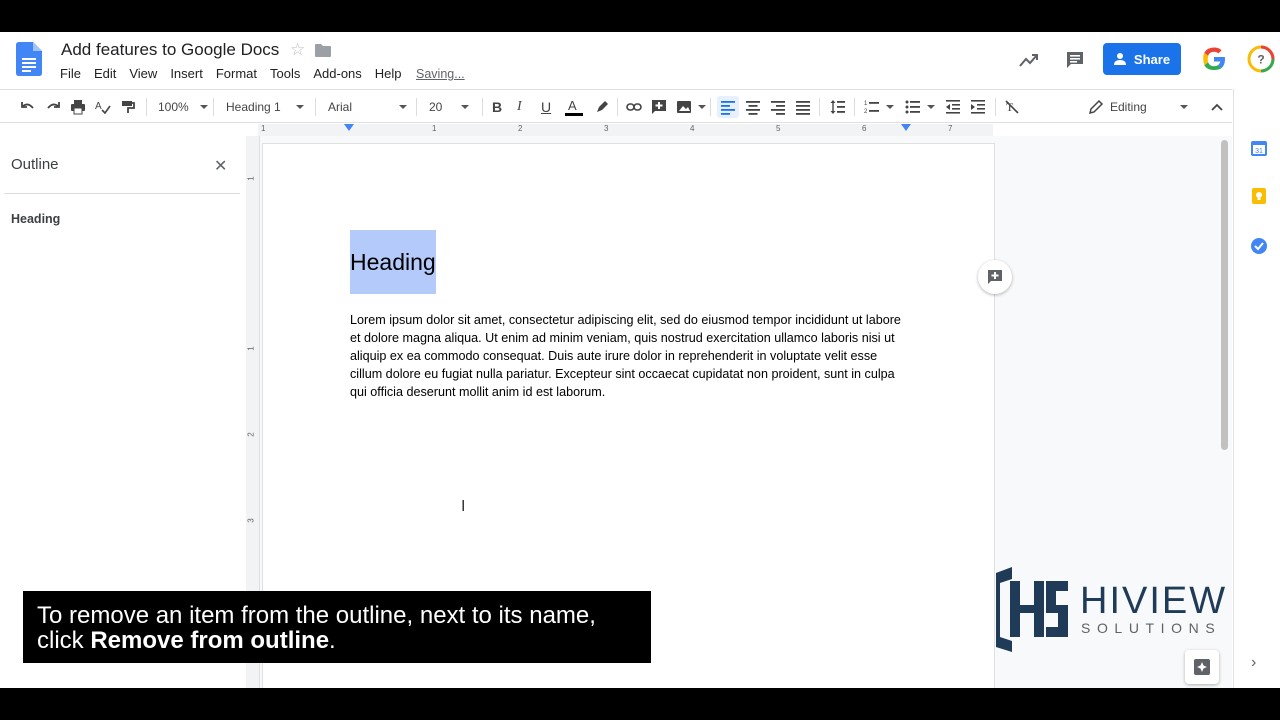 Image resolution: width=1280 pixels, height=720 pixels. I want to click on clear-formatting-button: T, so click(1012, 107).